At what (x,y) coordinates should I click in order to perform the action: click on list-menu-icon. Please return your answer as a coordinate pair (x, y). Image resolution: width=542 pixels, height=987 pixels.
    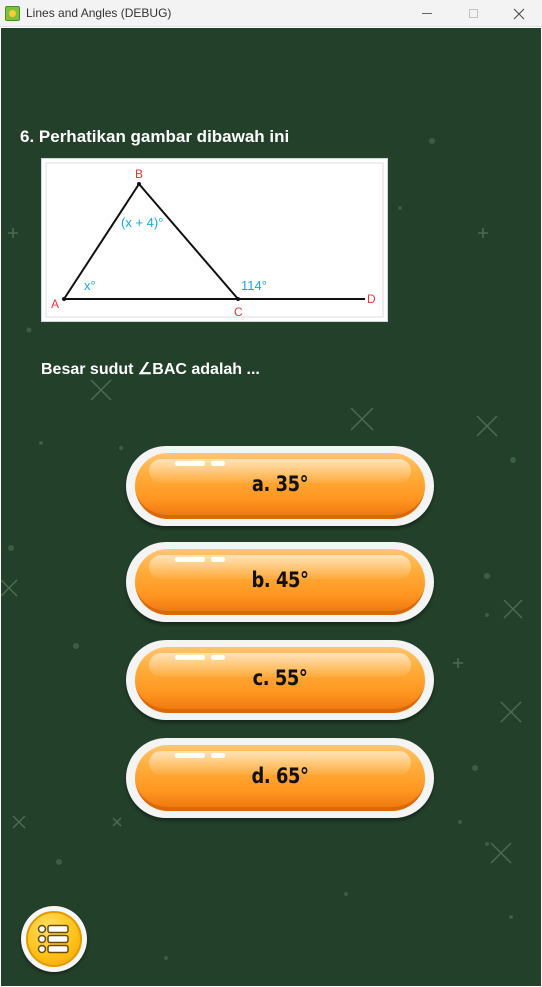
    Looking at the image, I should click on (53, 939).